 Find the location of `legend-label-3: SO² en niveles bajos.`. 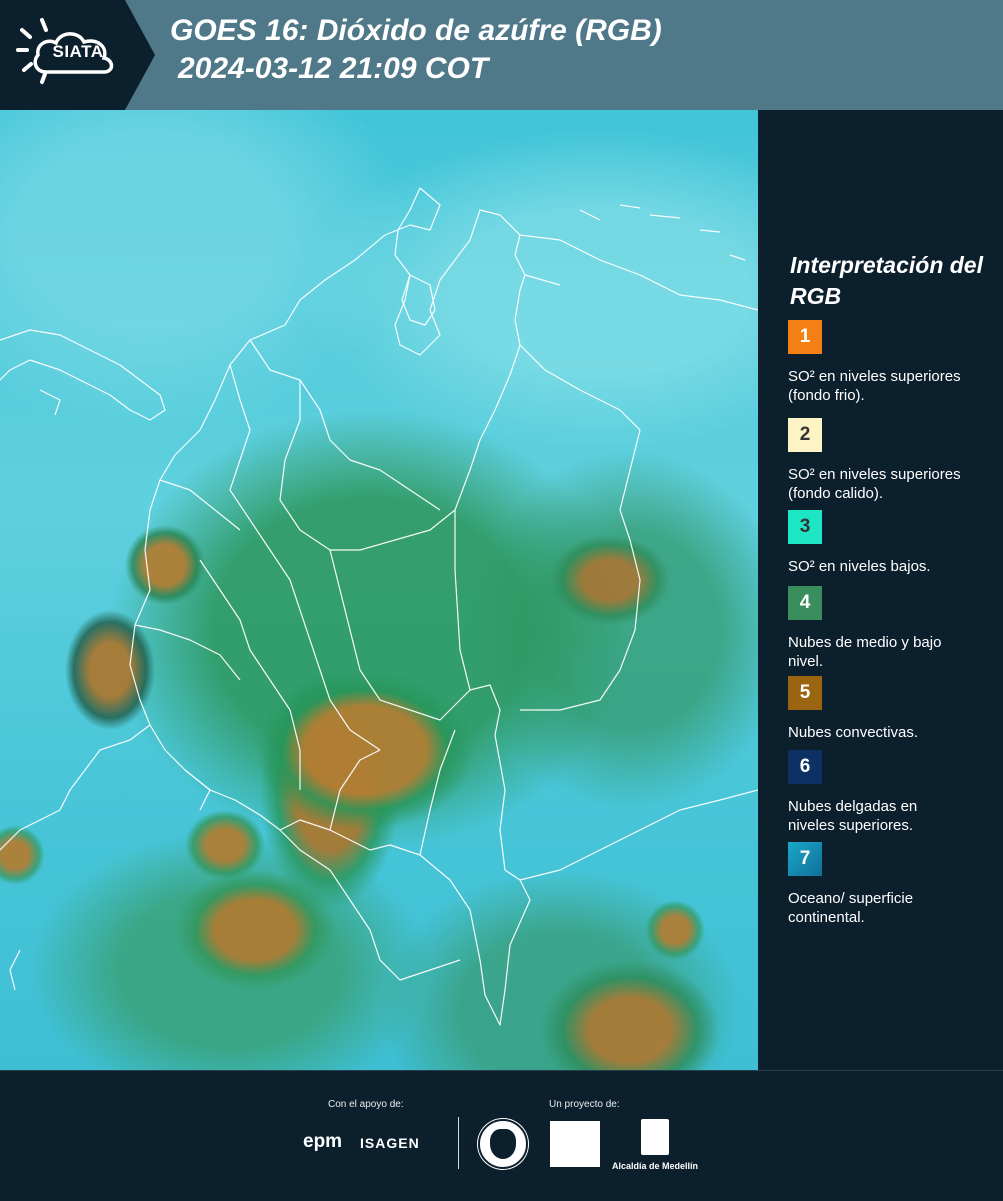

legend-label-3: SO² en niveles bajos. is located at coordinates (859, 566).